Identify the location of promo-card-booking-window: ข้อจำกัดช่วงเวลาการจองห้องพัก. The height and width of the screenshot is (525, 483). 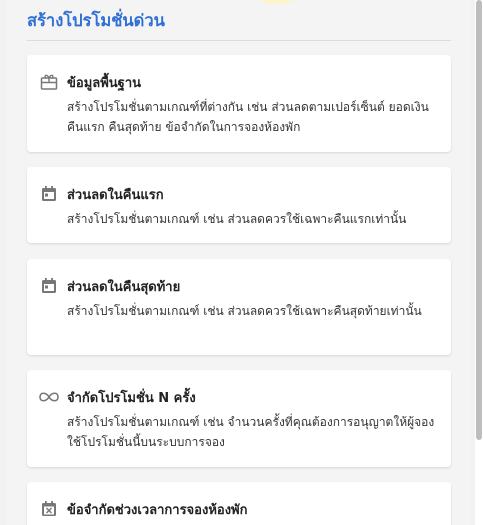
(239, 503).